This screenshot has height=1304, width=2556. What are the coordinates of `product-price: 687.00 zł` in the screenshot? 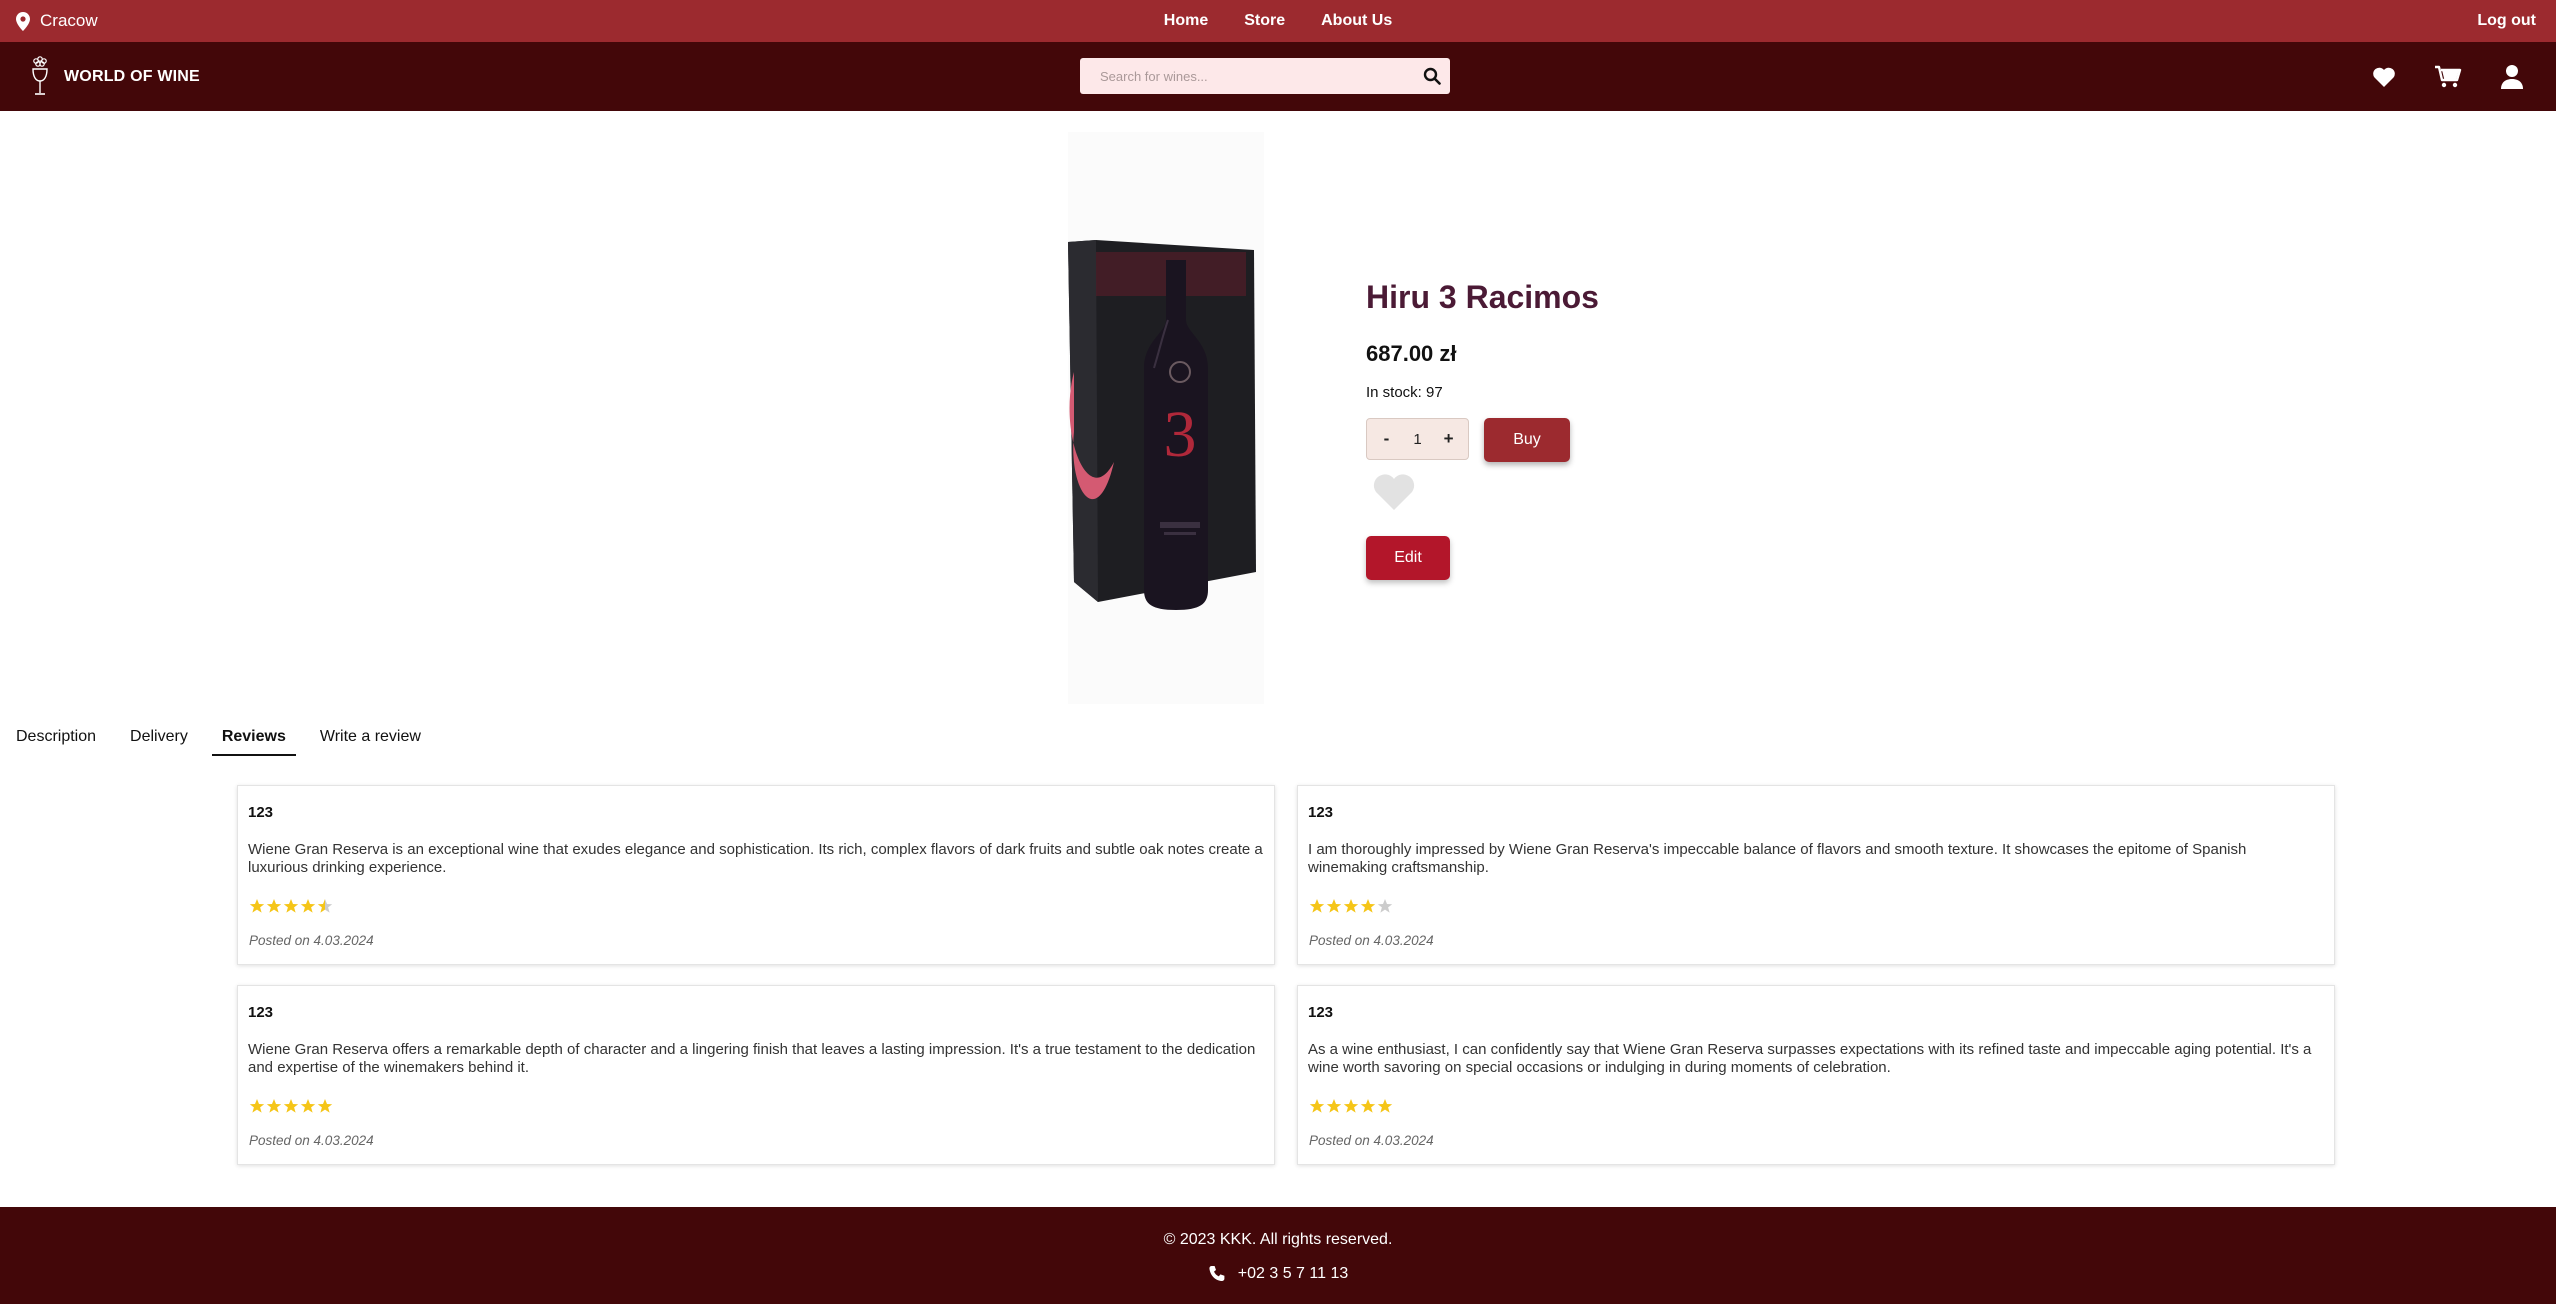 It's located at (1411, 353).